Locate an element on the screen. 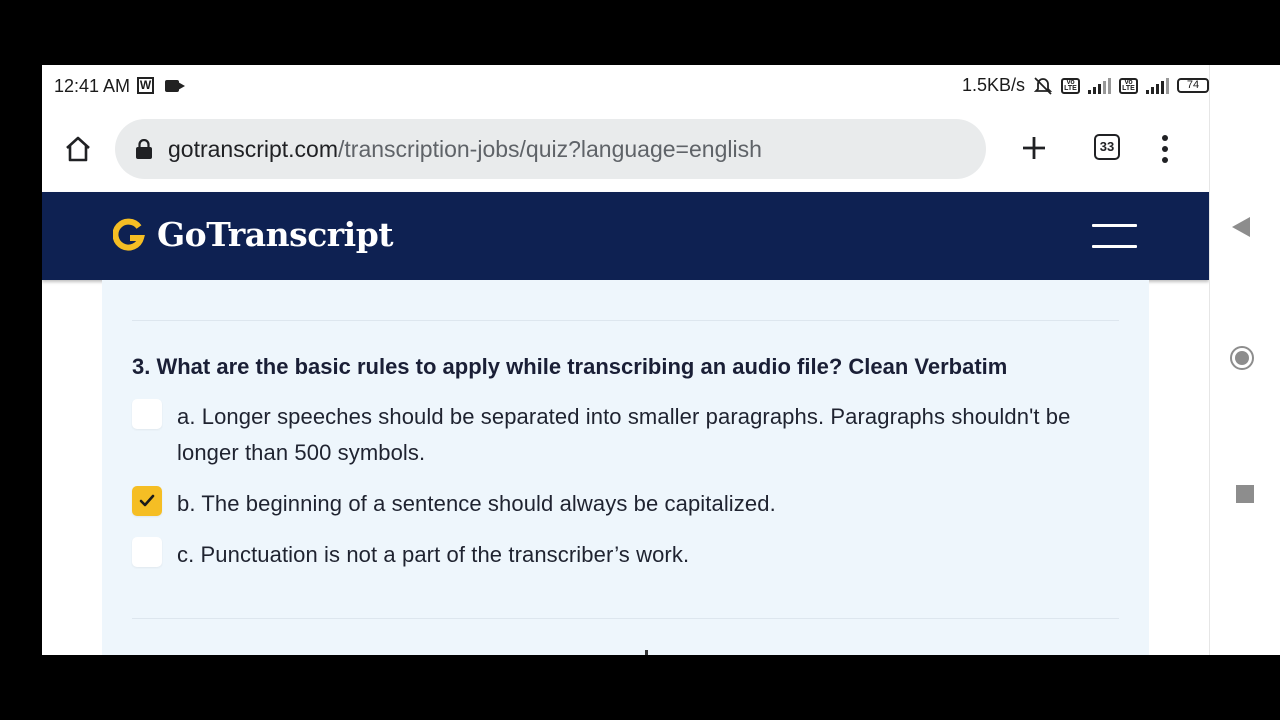 This screenshot has width=1280, height=720. w-app-icon: W is located at coordinates (145, 85).